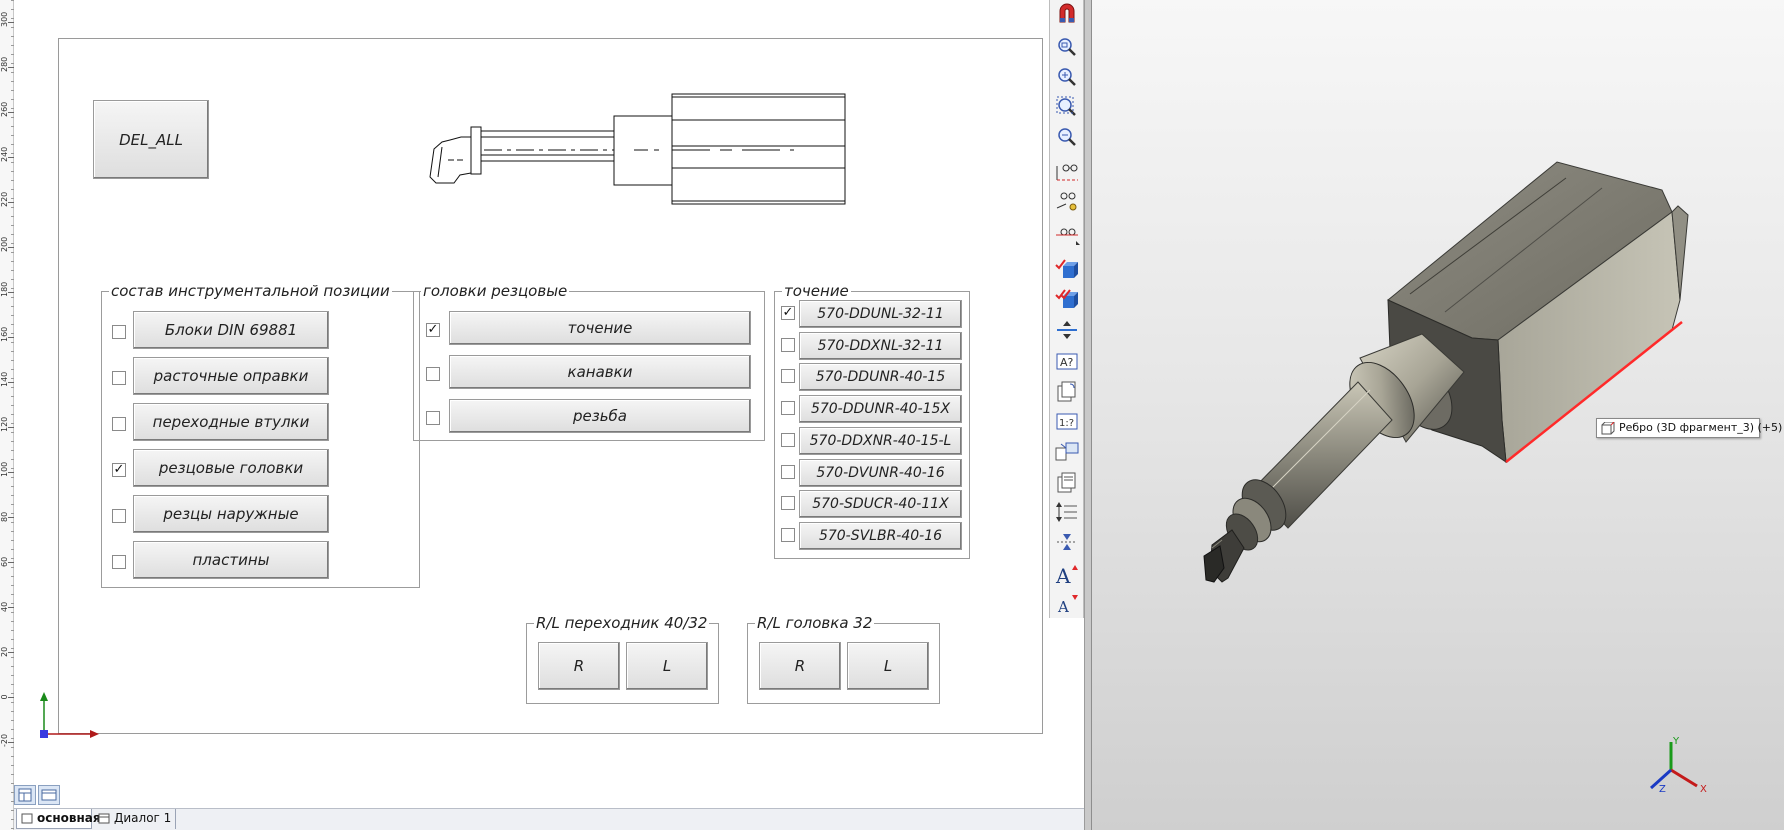 The image size is (1784, 830). What do you see at coordinates (1673, 766) in the screenshot?
I see `axis-triad` at bounding box center [1673, 766].